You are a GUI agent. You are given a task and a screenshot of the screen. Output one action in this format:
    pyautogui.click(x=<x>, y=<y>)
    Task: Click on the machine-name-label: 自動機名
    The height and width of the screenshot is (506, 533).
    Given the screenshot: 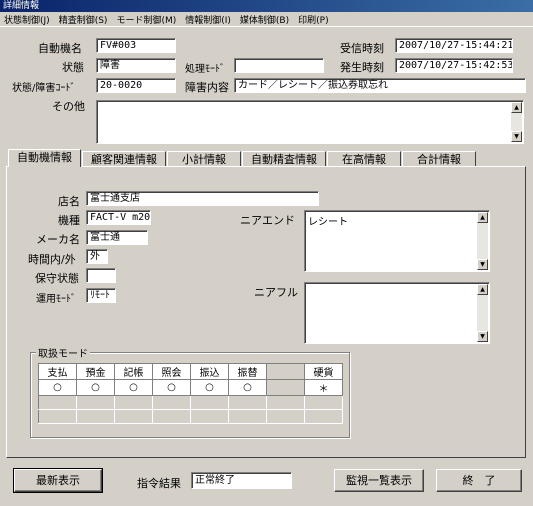 What is the action you would take?
    pyautogui.click(x=60, y=48)
    